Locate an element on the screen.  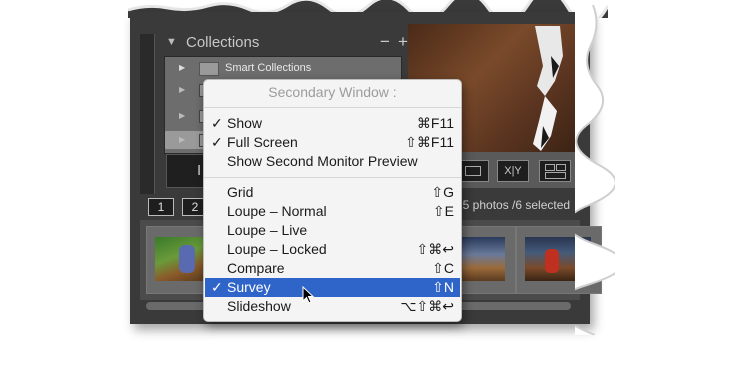
menu-item-grid: Grid ⇧G is located at coordinates (332, 192).